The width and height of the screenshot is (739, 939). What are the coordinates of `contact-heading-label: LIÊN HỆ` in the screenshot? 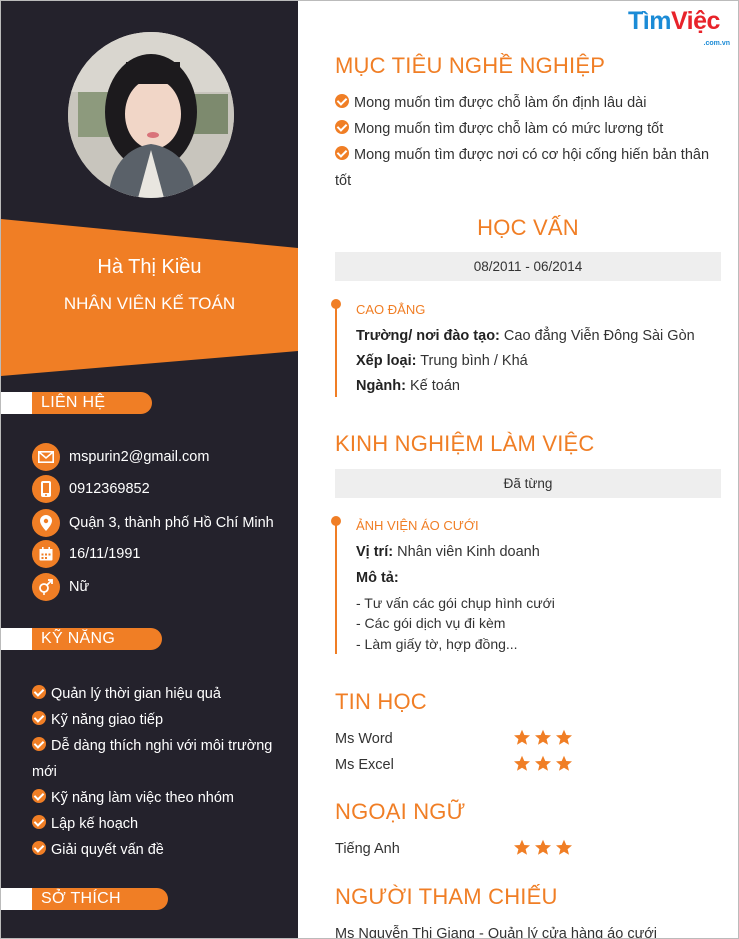 It's located at (73, 402).